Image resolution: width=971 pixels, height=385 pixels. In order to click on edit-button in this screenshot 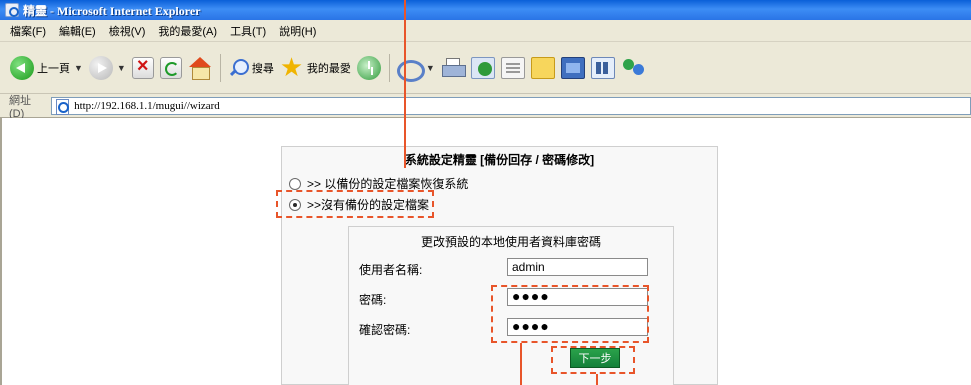, I will do `click(482, 67)`.